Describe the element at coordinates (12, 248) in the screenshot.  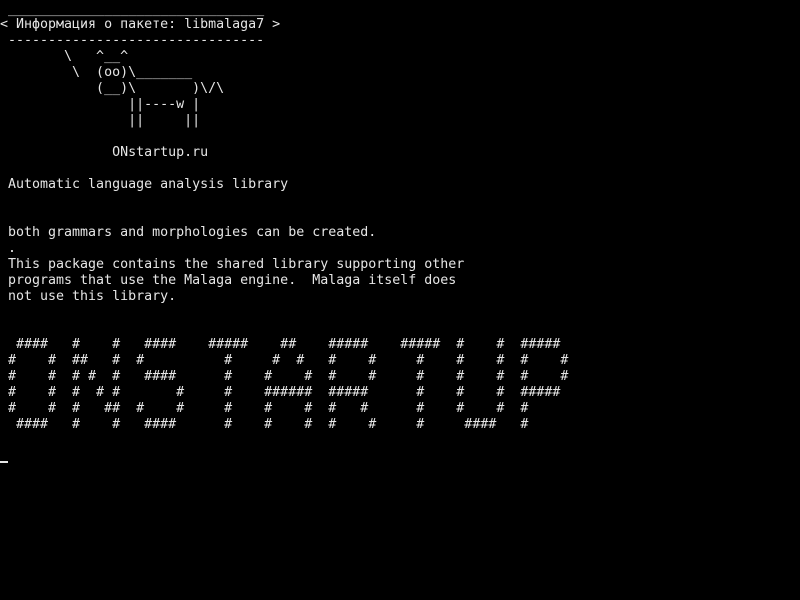
I see `description-line: .` at that location.